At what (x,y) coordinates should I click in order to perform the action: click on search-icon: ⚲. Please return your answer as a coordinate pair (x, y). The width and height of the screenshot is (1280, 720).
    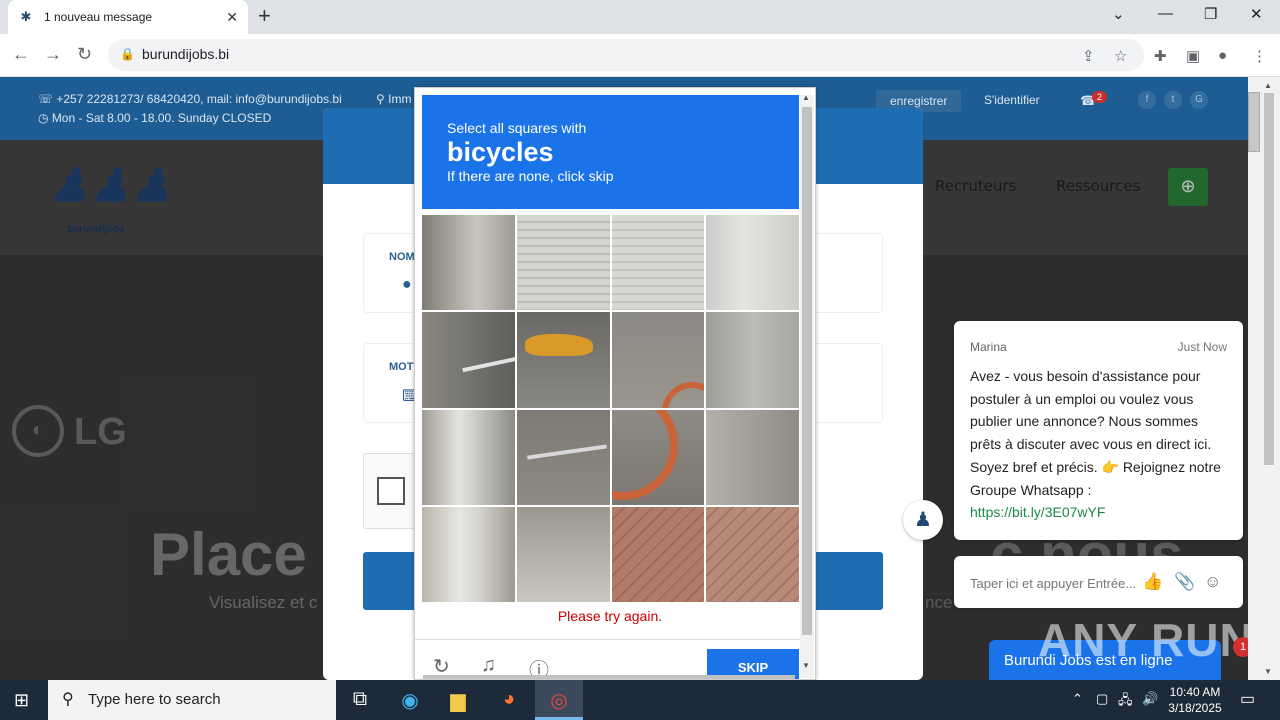
    Looking at the image, I should click on (68, 699).